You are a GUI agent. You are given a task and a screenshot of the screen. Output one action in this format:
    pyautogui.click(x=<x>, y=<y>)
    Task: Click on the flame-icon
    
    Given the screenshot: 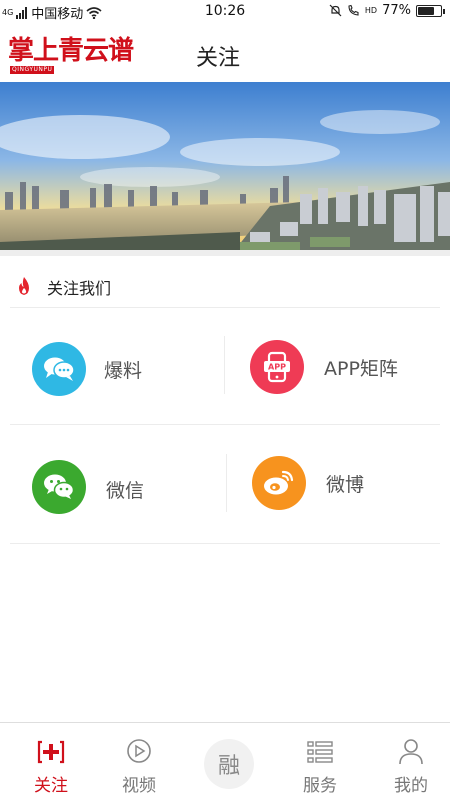 What is the action you would take?
    pyautogui.click(x=24, y=286)
    